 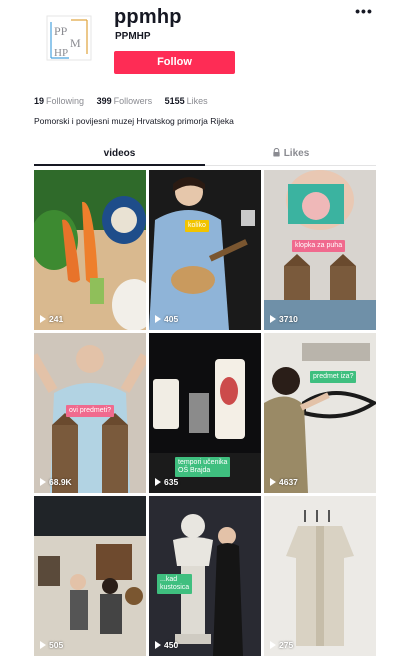 What do you see at coordinates (148, 17) in the screenshot?
I see `profile-username: ppmhp` at bounding box center [148, 17].